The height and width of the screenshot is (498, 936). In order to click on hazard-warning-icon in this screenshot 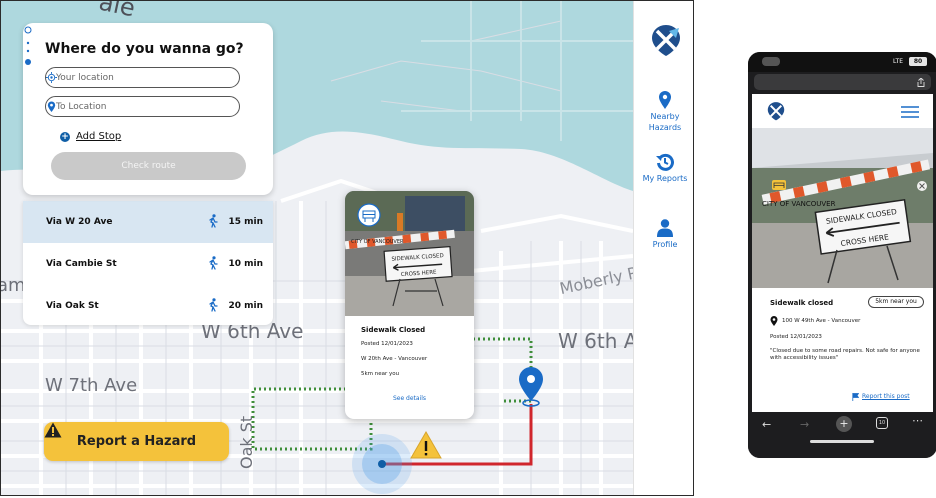, I will do `click(426, 444)`.